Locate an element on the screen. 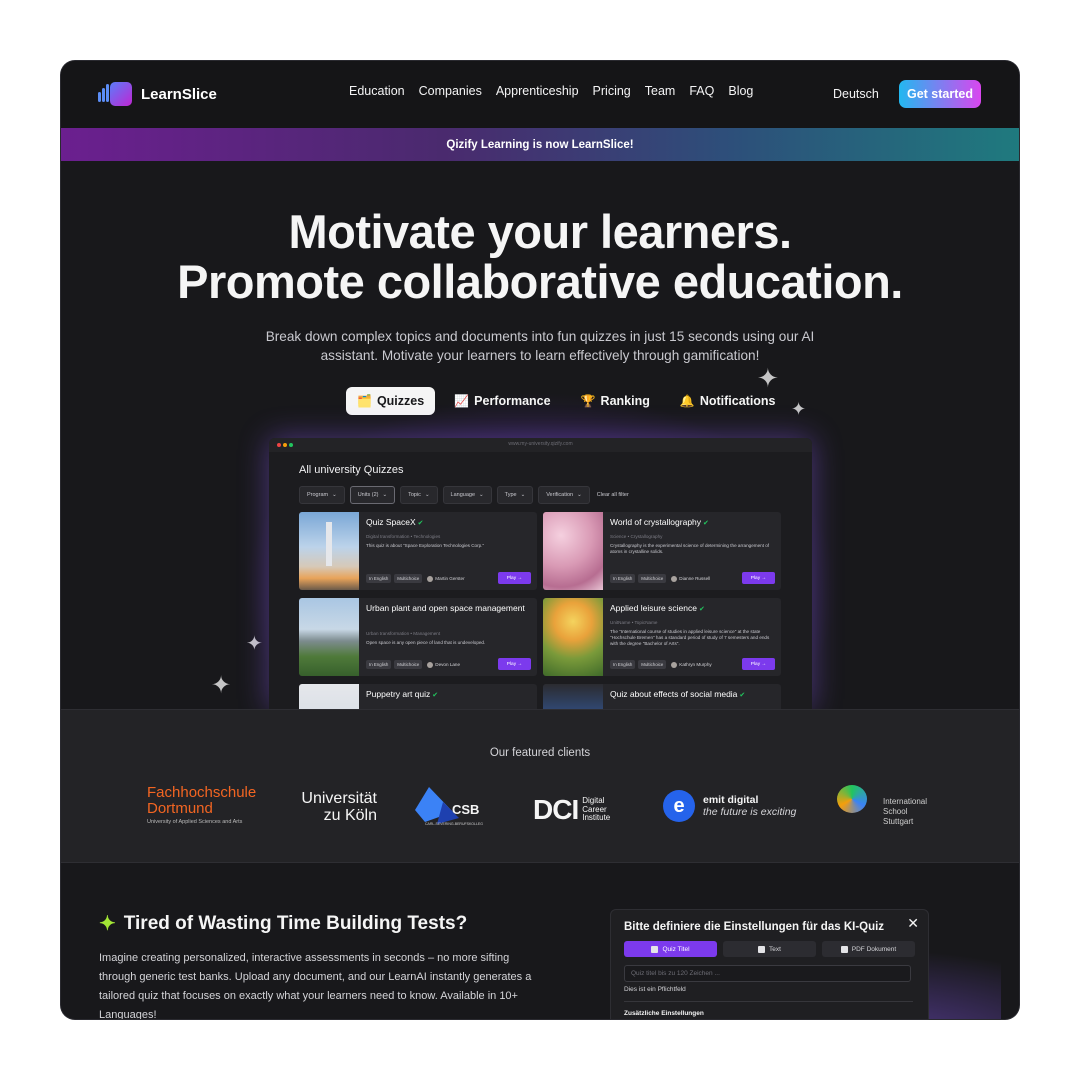  filter-topic: Topic ⌄ is located at coordinates (419, 495).